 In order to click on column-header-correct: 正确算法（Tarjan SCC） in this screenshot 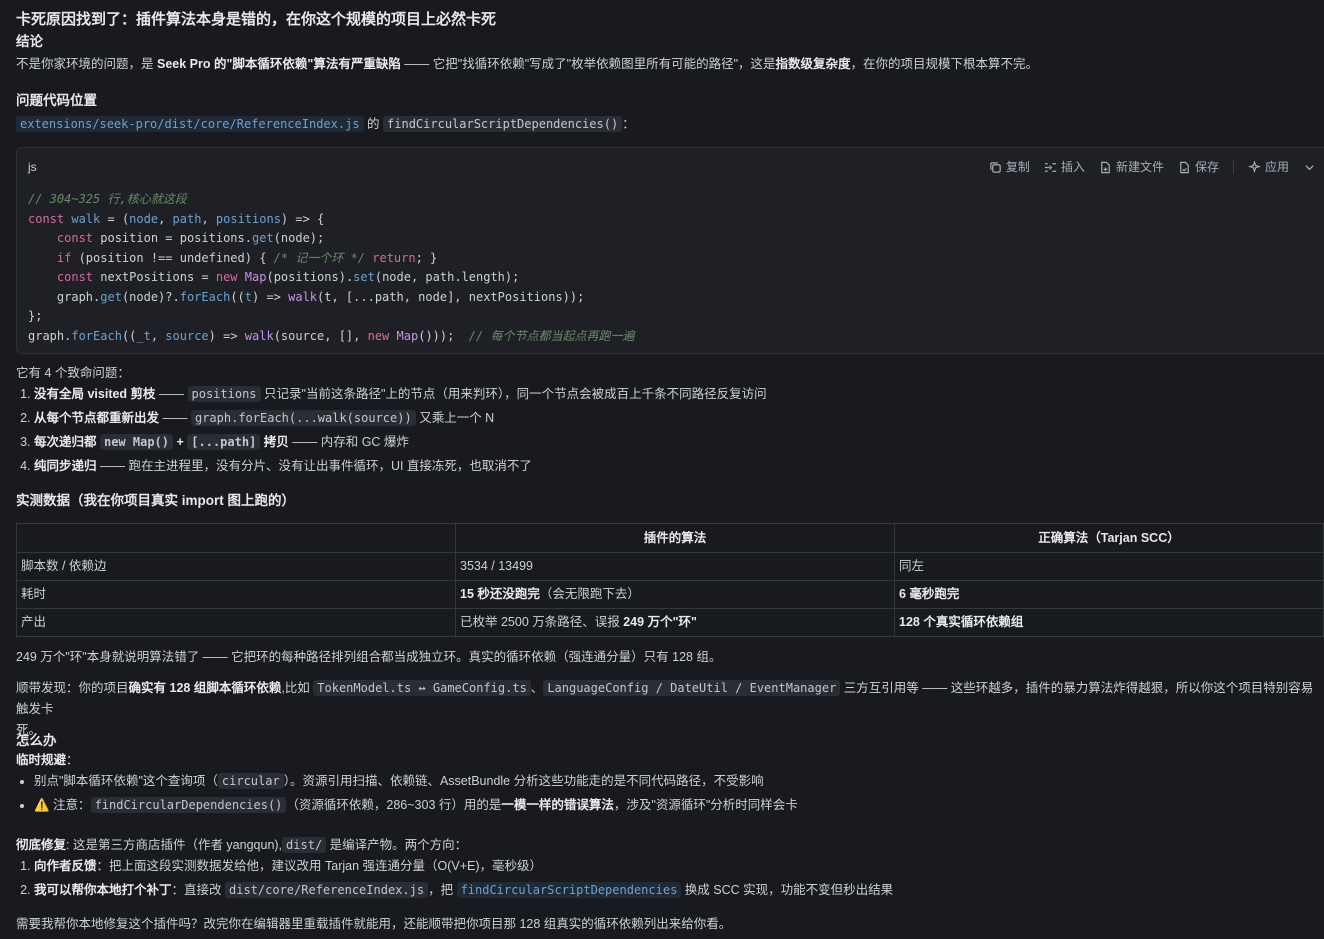, I will do `click(1109, 538)`.